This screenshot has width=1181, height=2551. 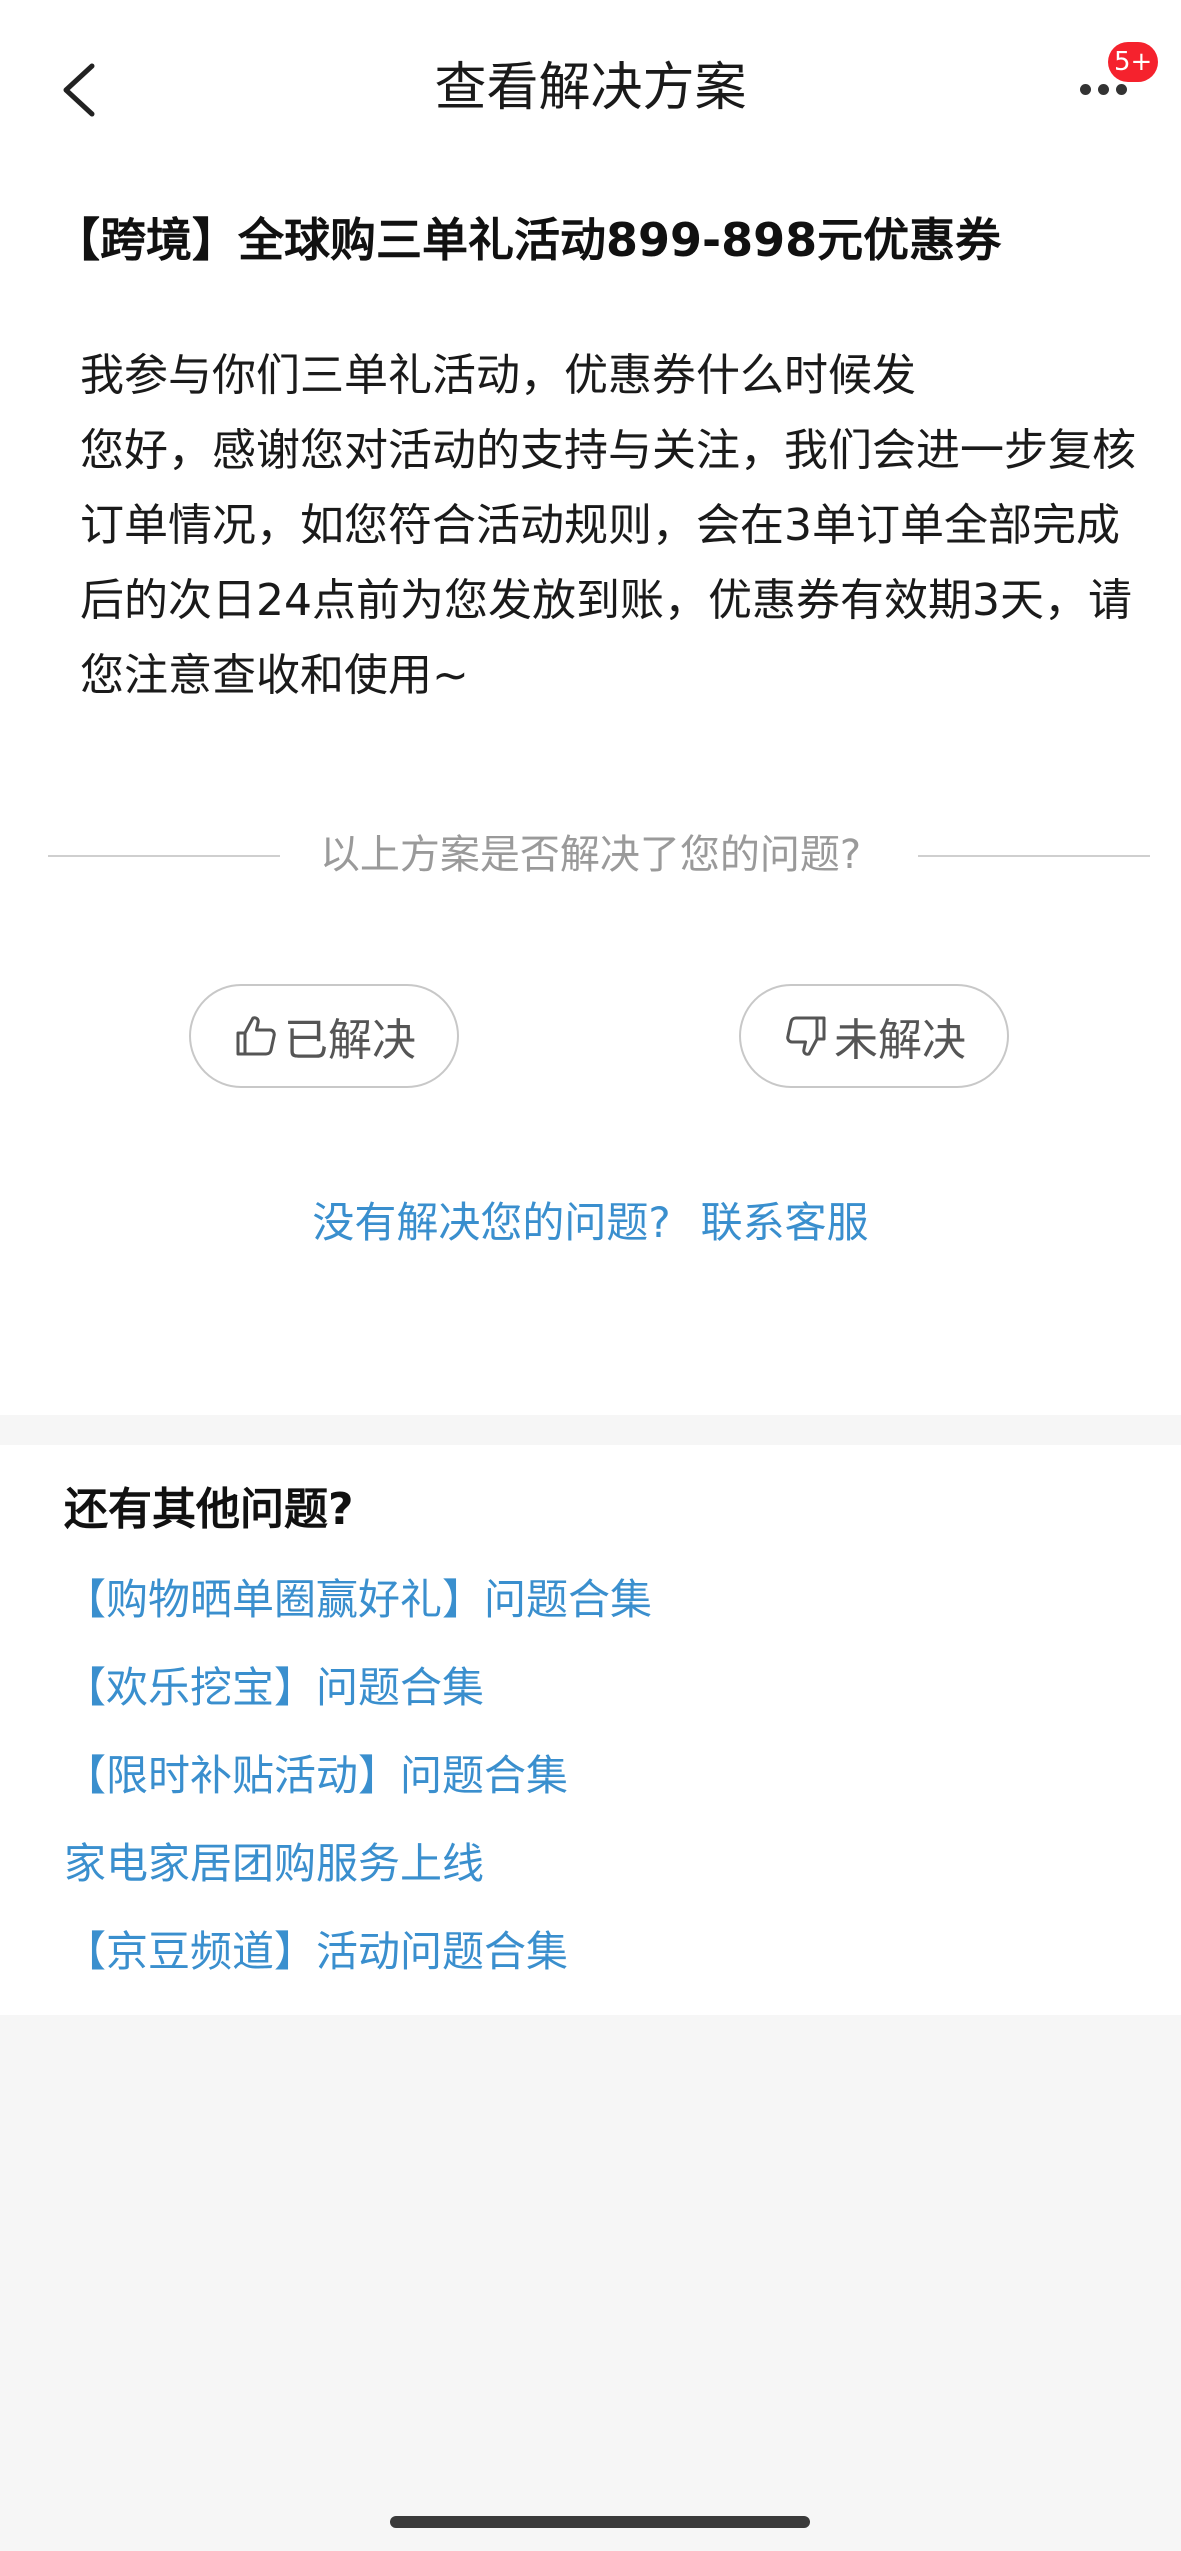 What do you see at coordinates (164, 856) in the screenshot?
I see `divider-left` at bounding box center [164, 856].